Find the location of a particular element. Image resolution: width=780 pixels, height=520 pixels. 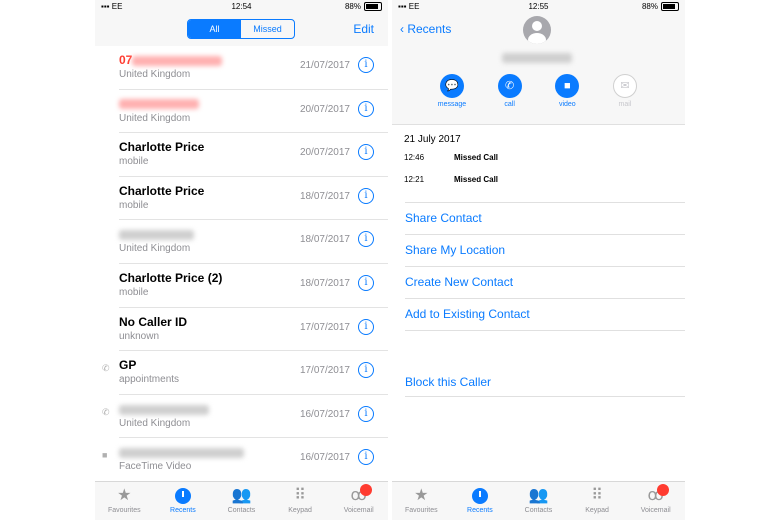

list-item: United Kingdom 18/07/2017 i is located at coordinates (253, 242).